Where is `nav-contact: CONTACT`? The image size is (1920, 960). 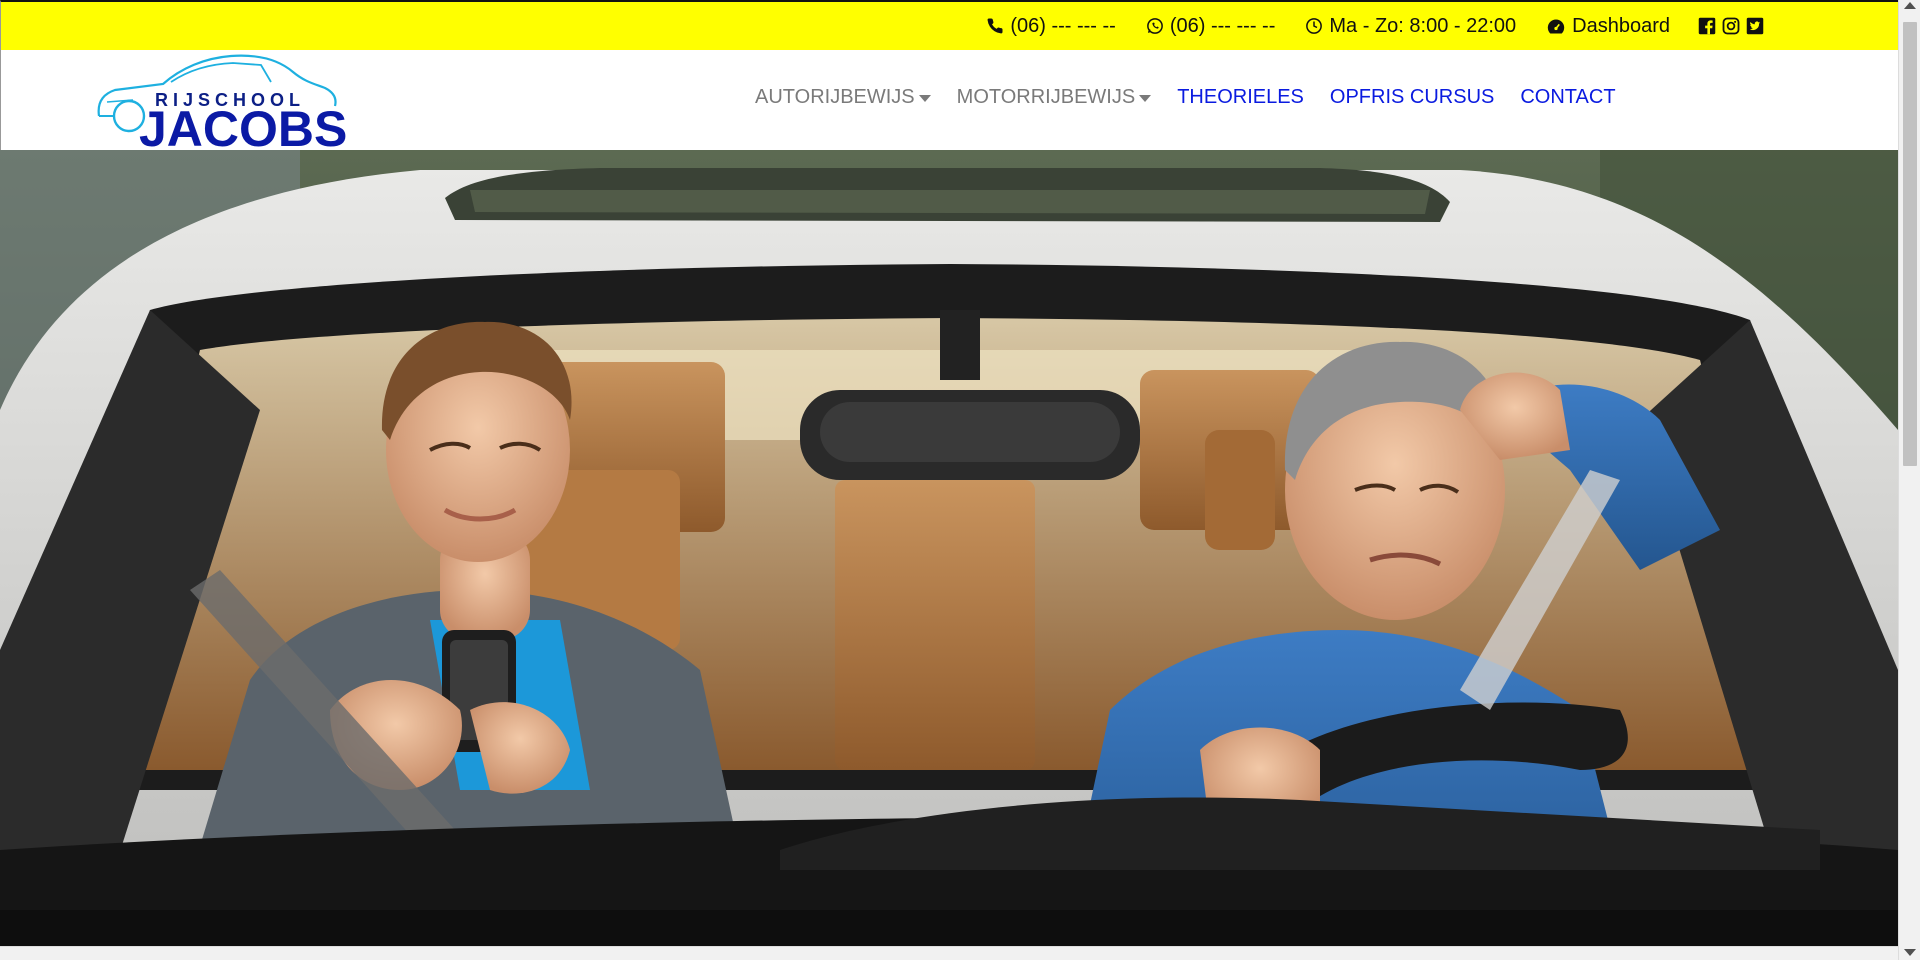 nav-contact: CONTACT is located at coordinates (1567, 97).